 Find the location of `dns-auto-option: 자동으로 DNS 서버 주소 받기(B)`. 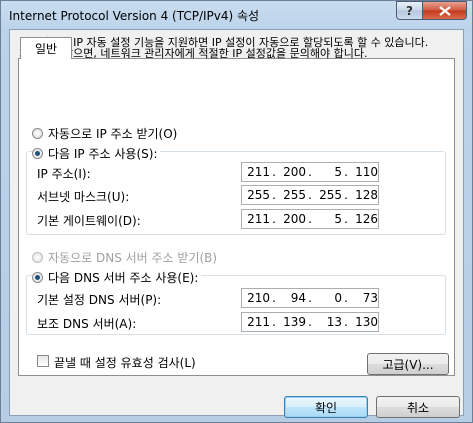

dns-auto-option: 자동으로 DNS 서버 주소 받기(B) is located at coordinates (124, 257).